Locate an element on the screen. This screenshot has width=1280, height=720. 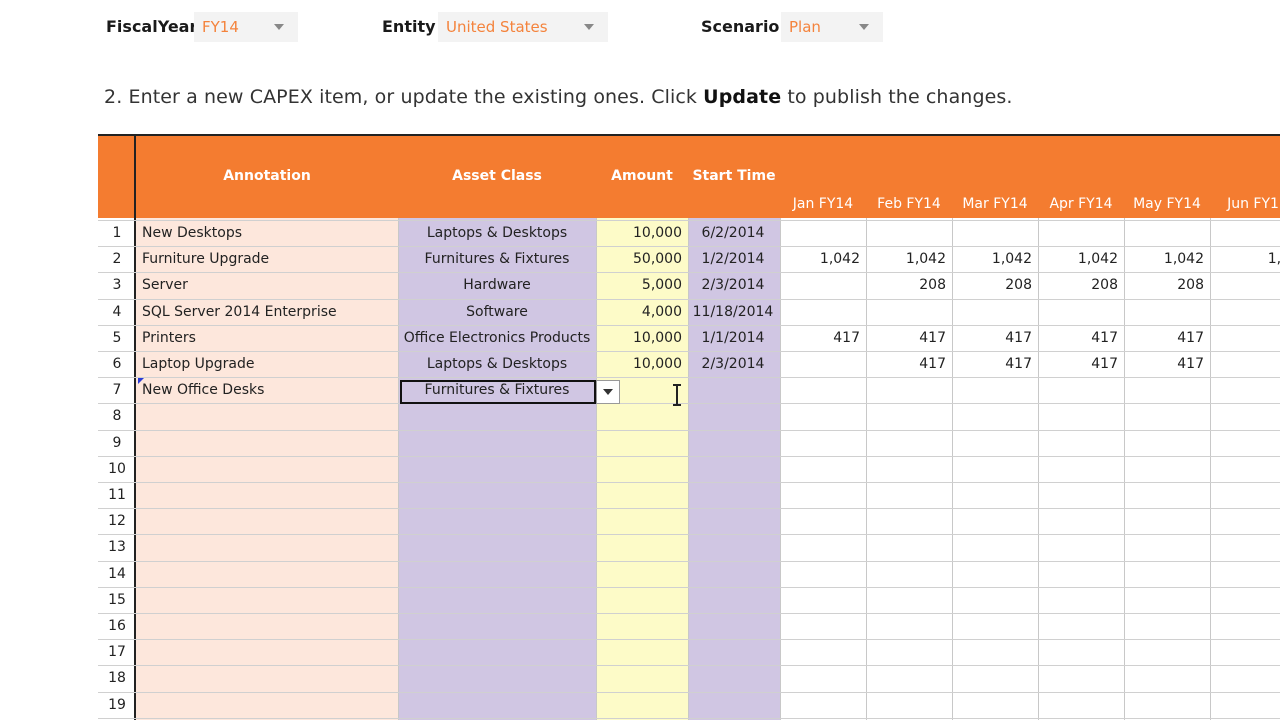
cell-dropdown-button is located at coordinates (608, 392).